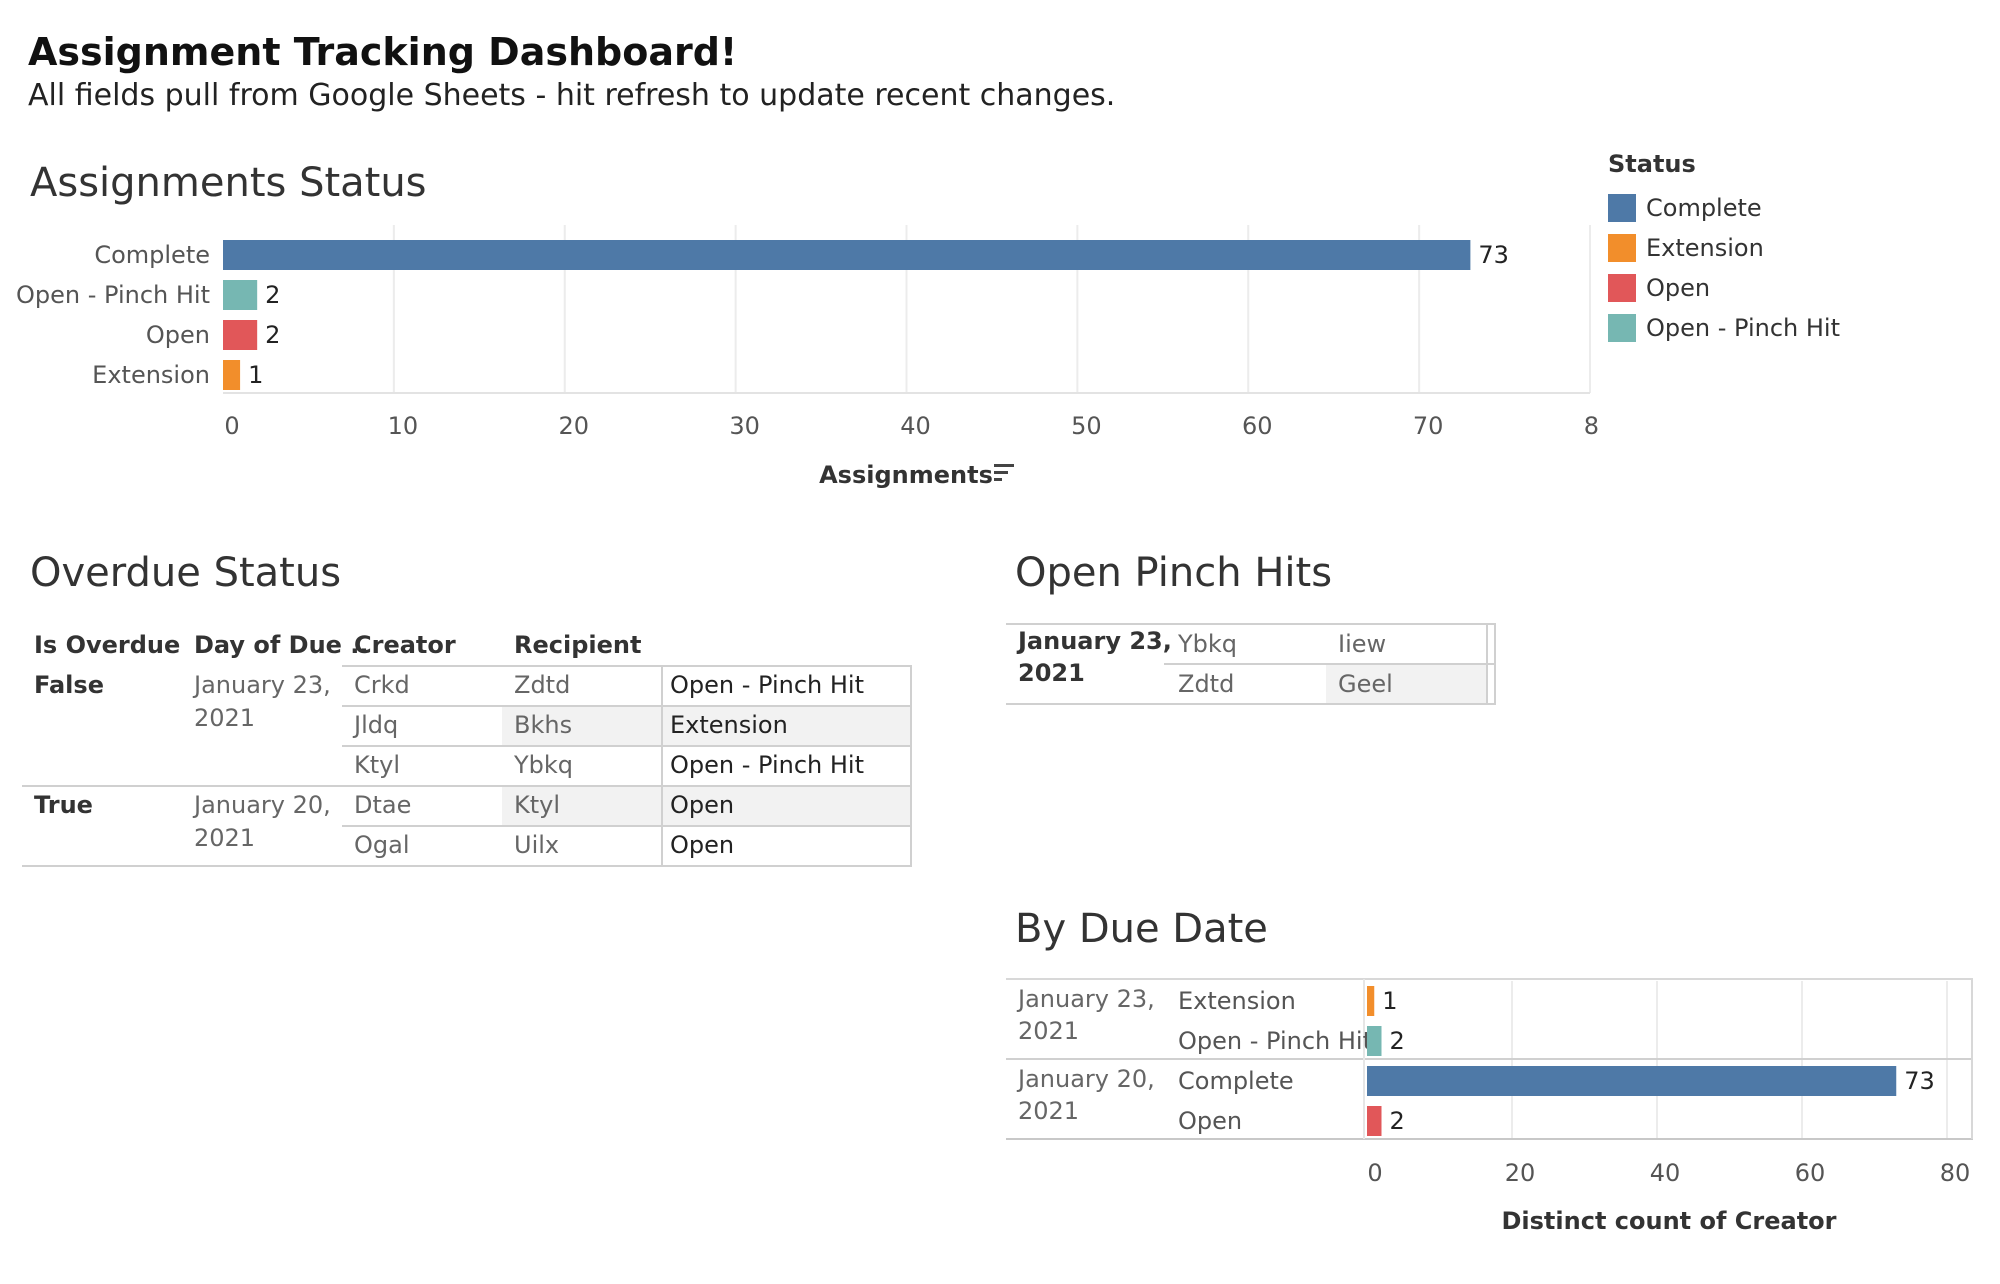 Image resolution: width=2000 pixels, height=1284 pixels. Describe the element at coordinates (744, 426) in the screenshot. I see `x-tick-label: 30` at that location.